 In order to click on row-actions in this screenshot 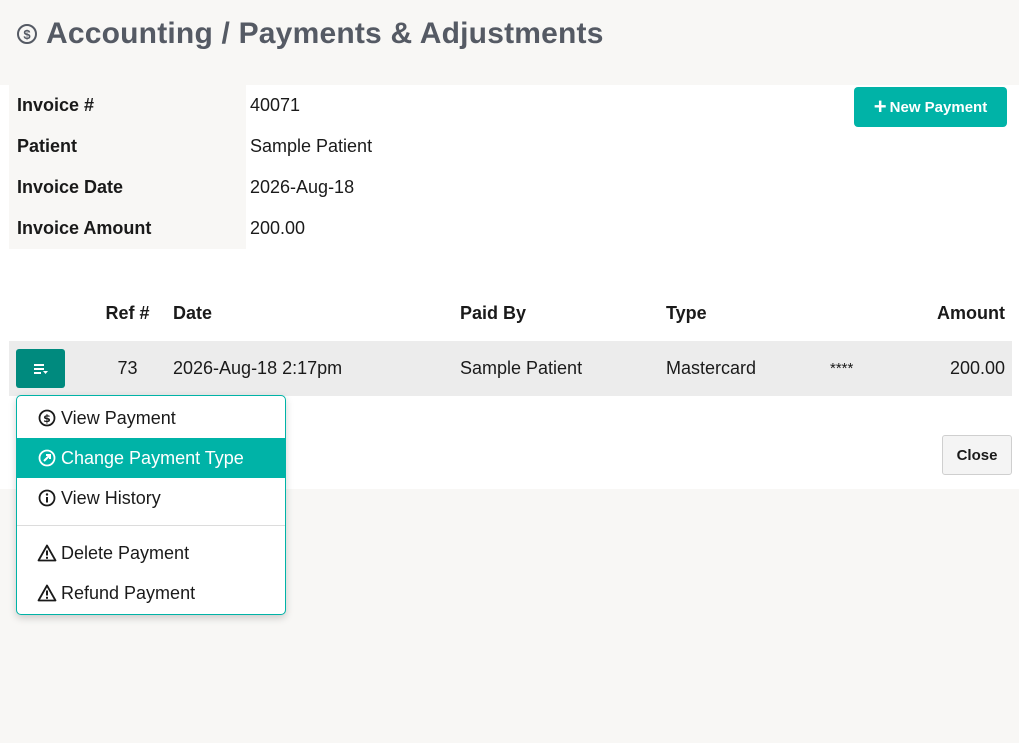, I will do `click(45, 368)`.